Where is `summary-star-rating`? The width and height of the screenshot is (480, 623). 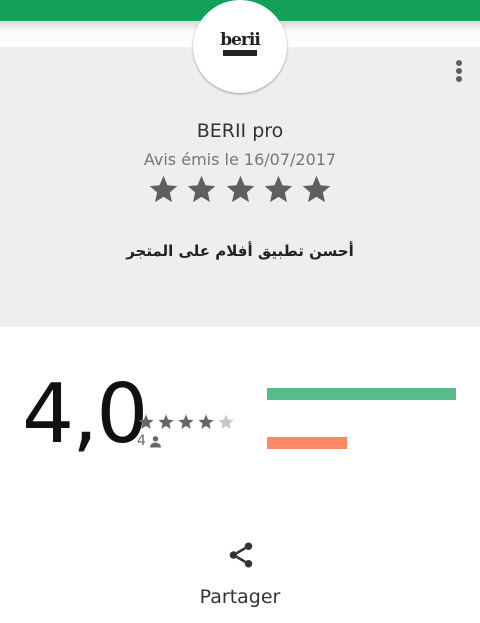 summary-star-rating is located at coordinates (186, 422).